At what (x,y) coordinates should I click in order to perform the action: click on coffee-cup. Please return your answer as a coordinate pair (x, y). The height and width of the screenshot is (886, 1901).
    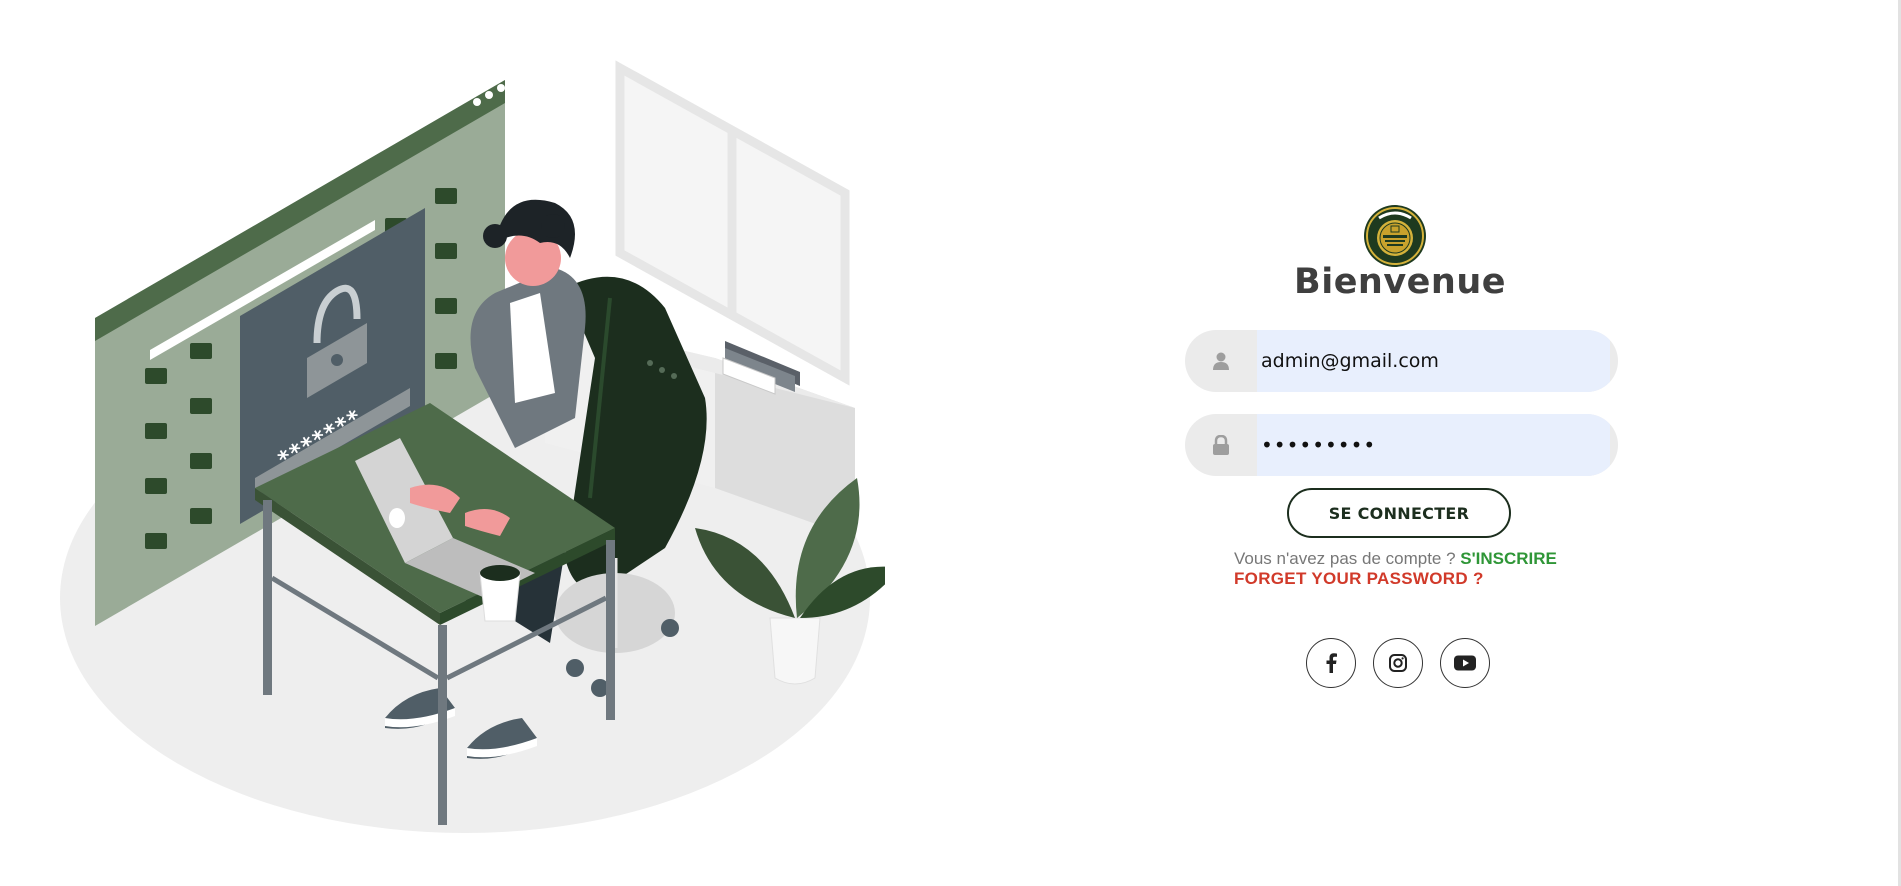
    Looking at the image, I should click on (500, 593).